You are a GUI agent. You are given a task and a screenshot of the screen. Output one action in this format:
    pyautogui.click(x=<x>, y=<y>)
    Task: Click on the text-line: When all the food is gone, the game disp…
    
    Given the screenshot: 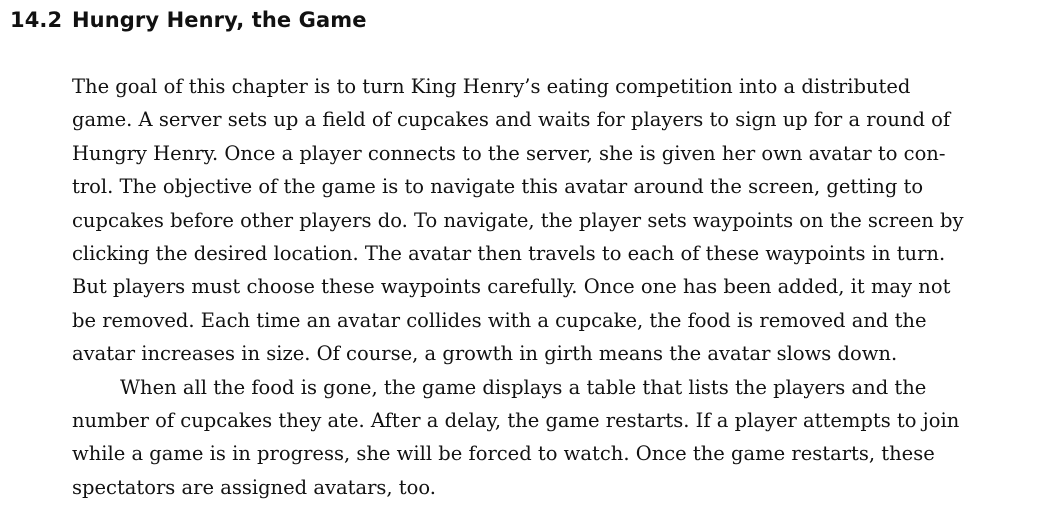 What is the action you would take?
    pyautogui.click(x=523, y=387)
    